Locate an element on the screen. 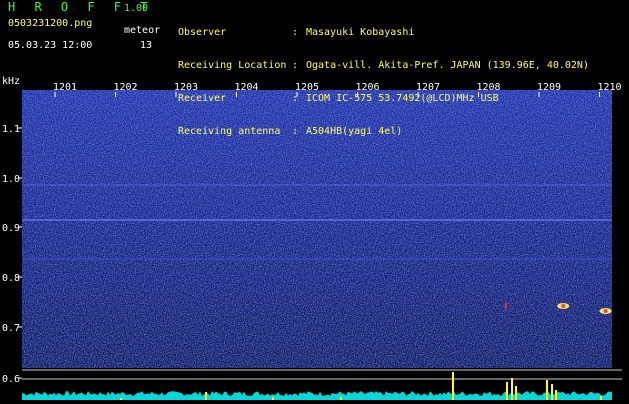 This screenshot has width=629, height=404. info-key: Observer is located at coordinates (202, 32).